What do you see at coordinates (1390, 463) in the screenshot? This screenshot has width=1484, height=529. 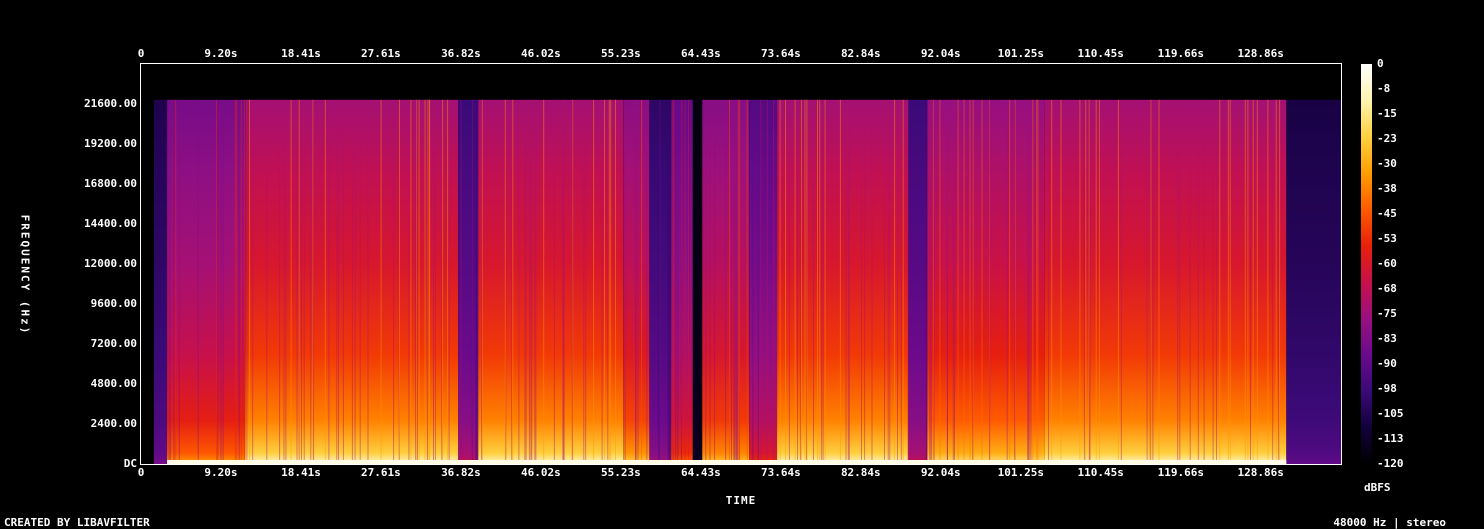 I see `colorbar-tick-label: -120` at bounding box center [1390, 463].